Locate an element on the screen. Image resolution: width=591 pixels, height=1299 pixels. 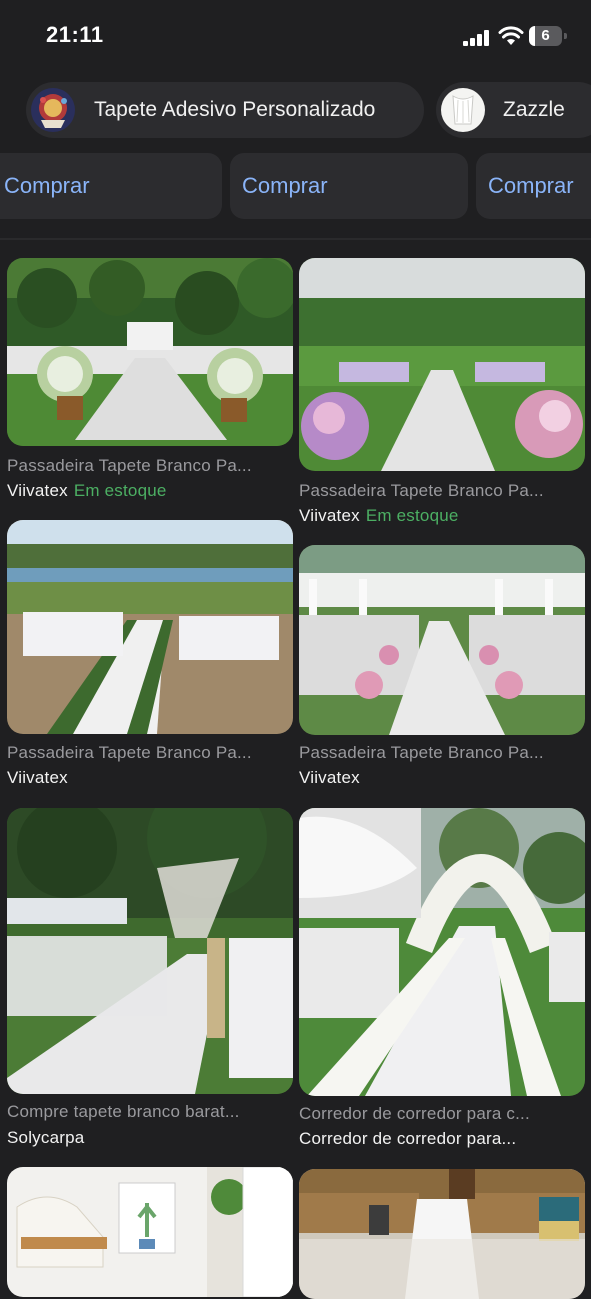
result-source: Solycarpa is located at coordinates (45, 1138).